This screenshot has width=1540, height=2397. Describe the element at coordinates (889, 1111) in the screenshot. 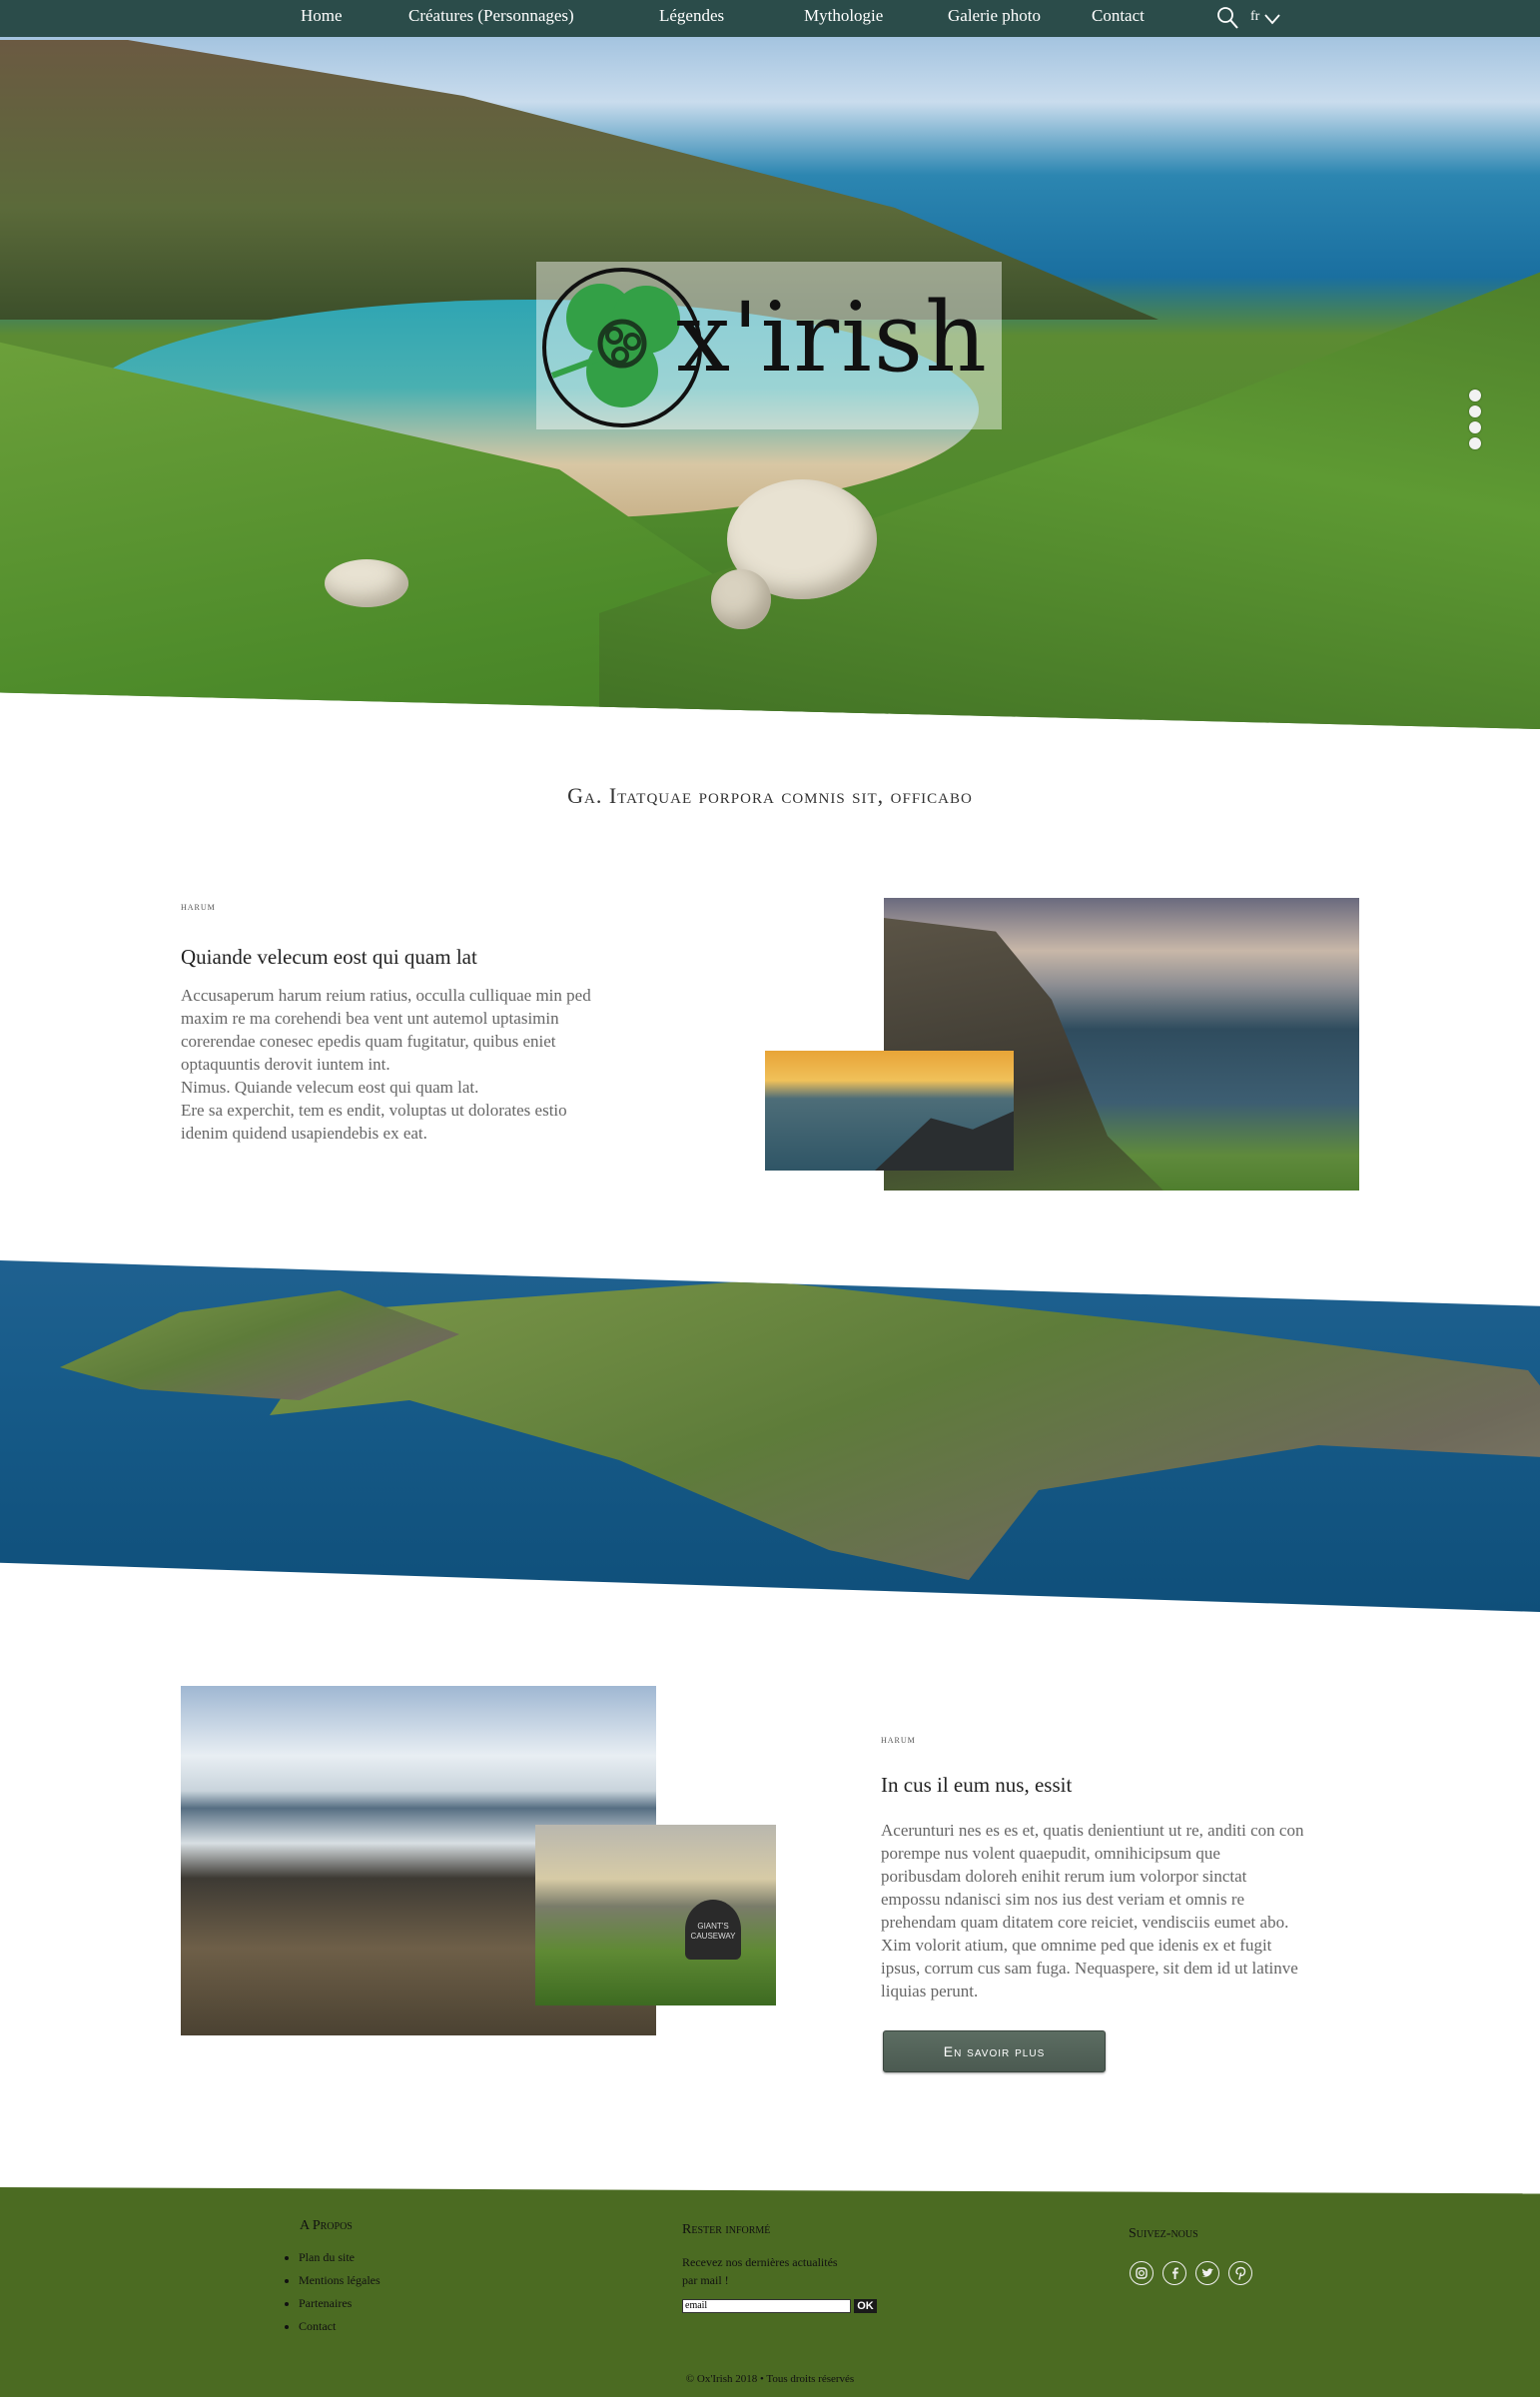

I see `sunset-coast-photo` at that location.